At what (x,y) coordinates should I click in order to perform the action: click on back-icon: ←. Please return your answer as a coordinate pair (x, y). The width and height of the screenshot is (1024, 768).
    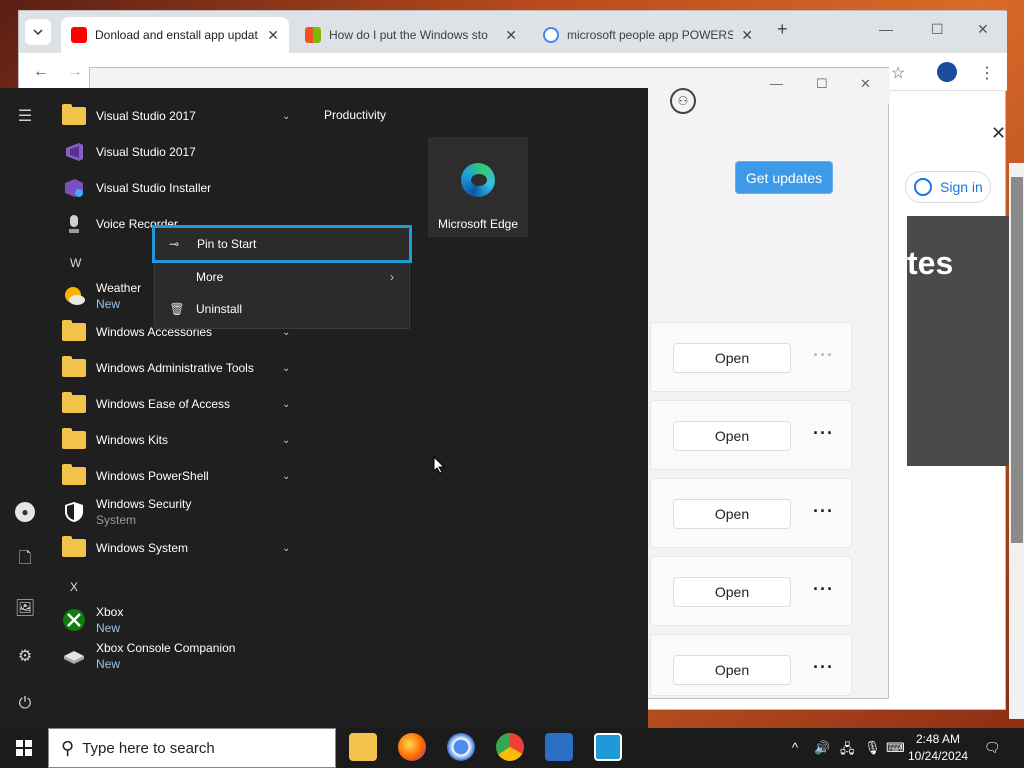
    Looking at the image, I should click on (41, 72).